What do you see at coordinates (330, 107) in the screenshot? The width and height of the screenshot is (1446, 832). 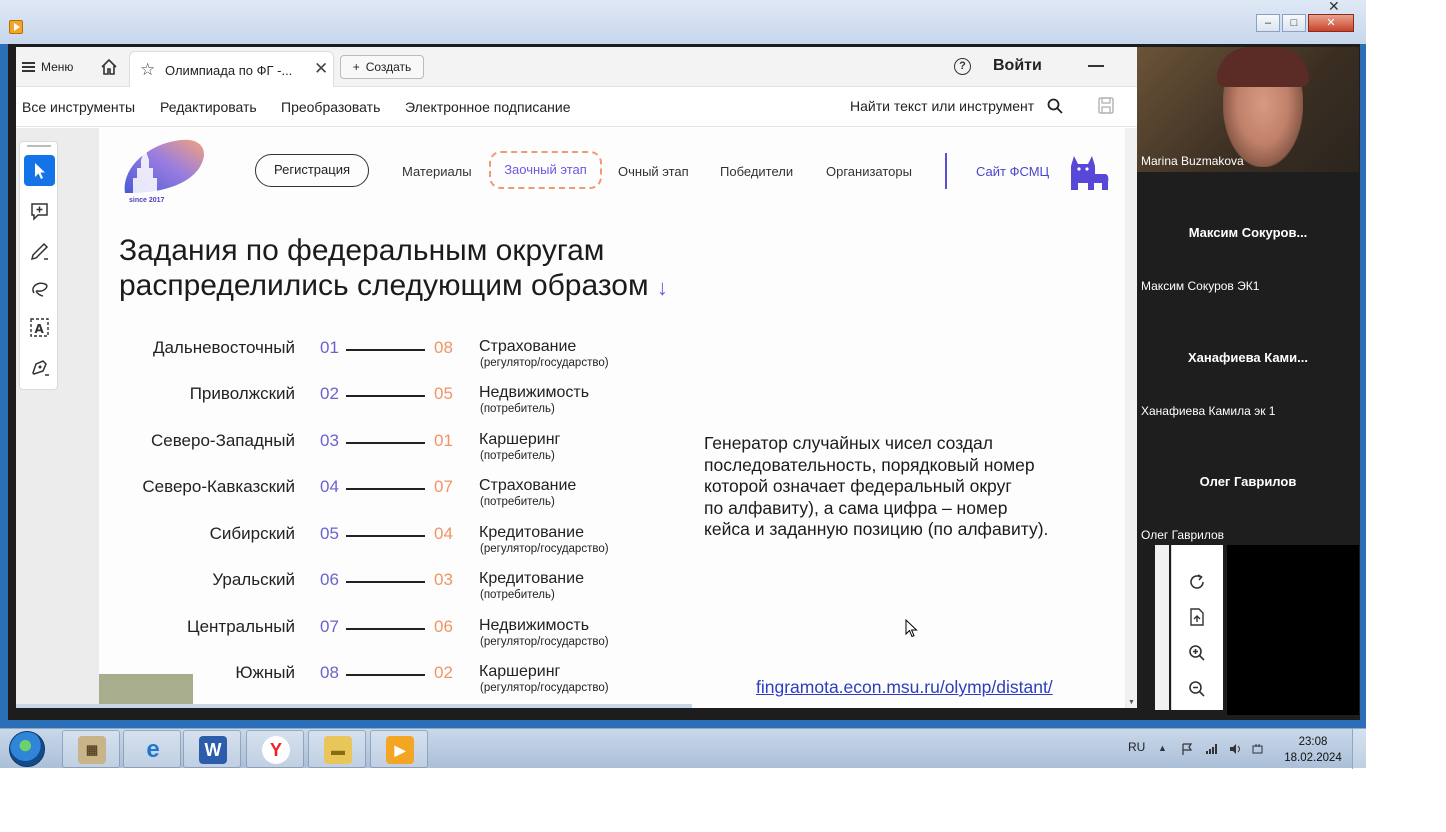 I see `convert-button: Преобразовать` at bounding box center [330, 107].